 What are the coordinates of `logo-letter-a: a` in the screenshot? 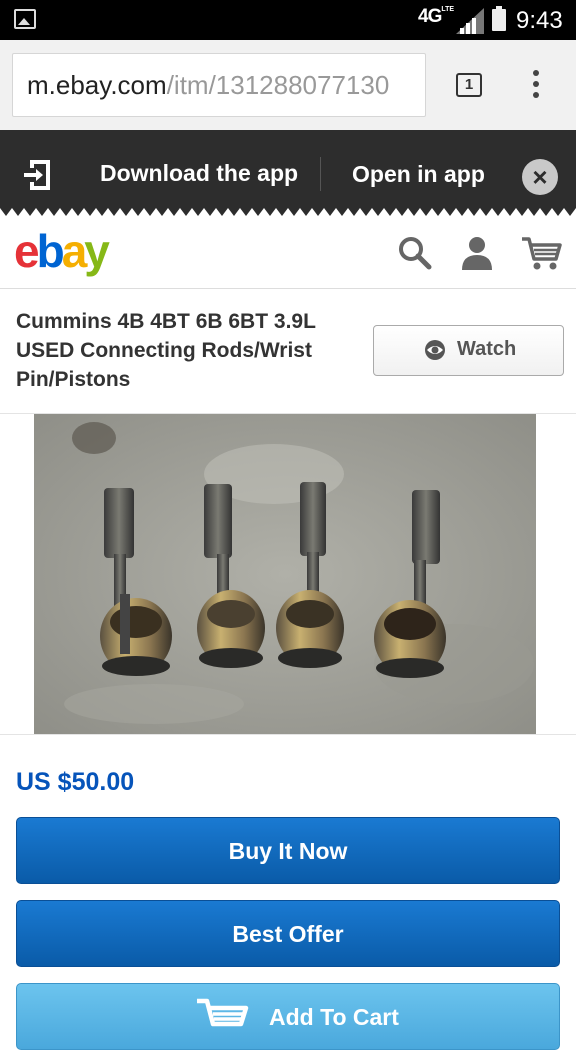 It's located at (74, 251).